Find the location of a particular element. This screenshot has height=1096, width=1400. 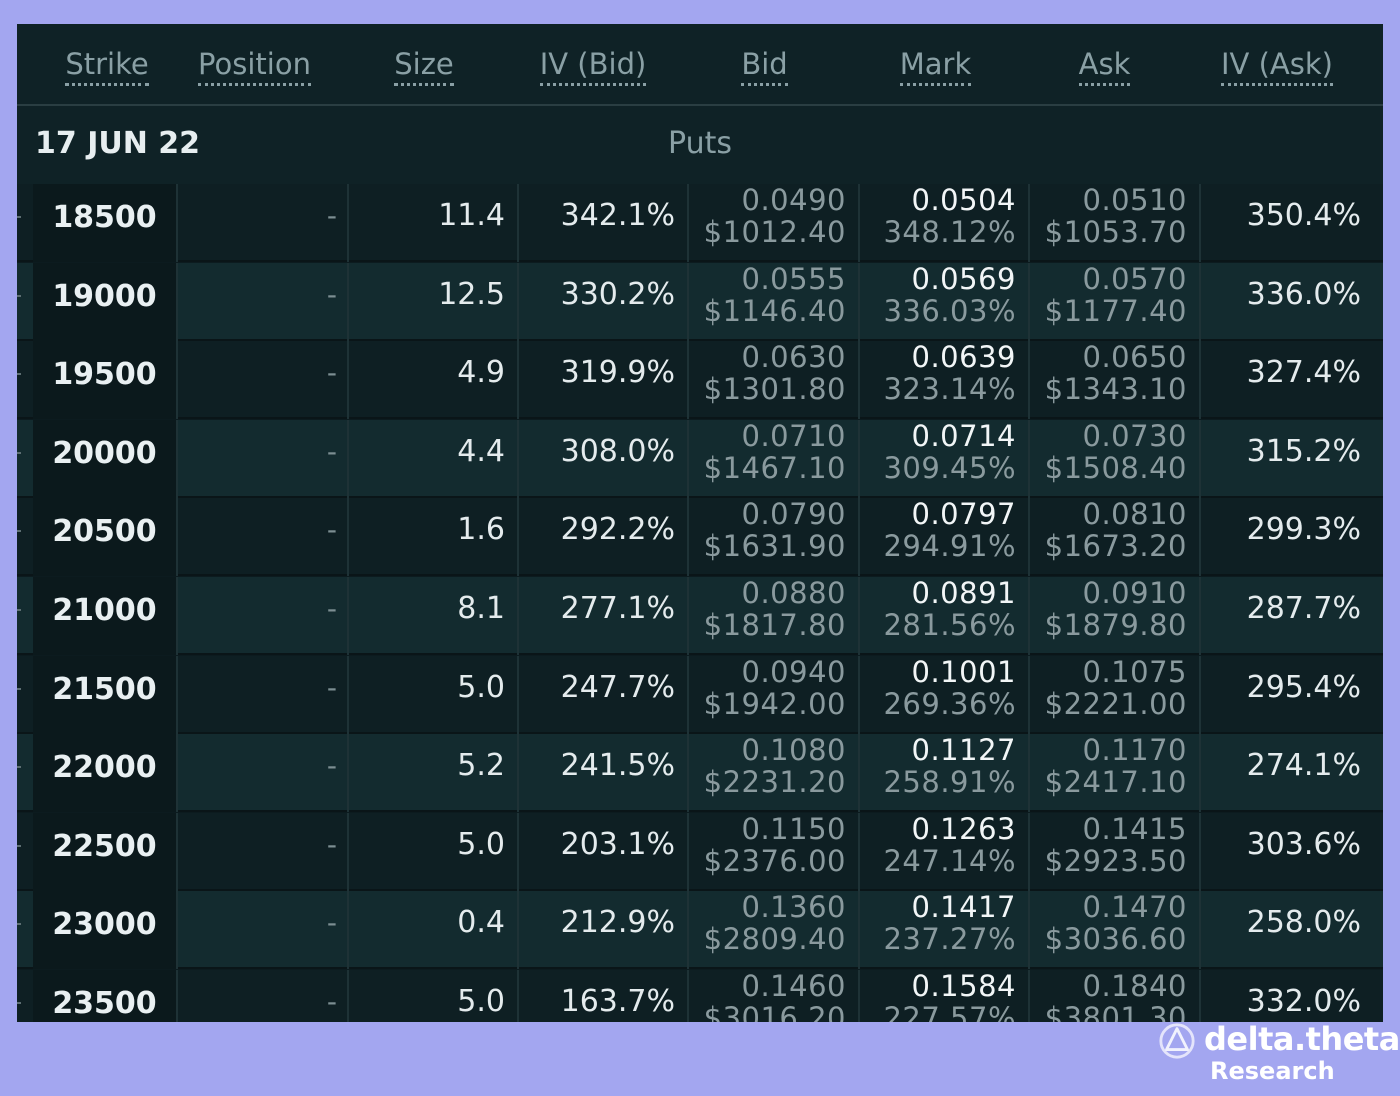

mark-price: 0.0569 is located at coordinates (963, 279).